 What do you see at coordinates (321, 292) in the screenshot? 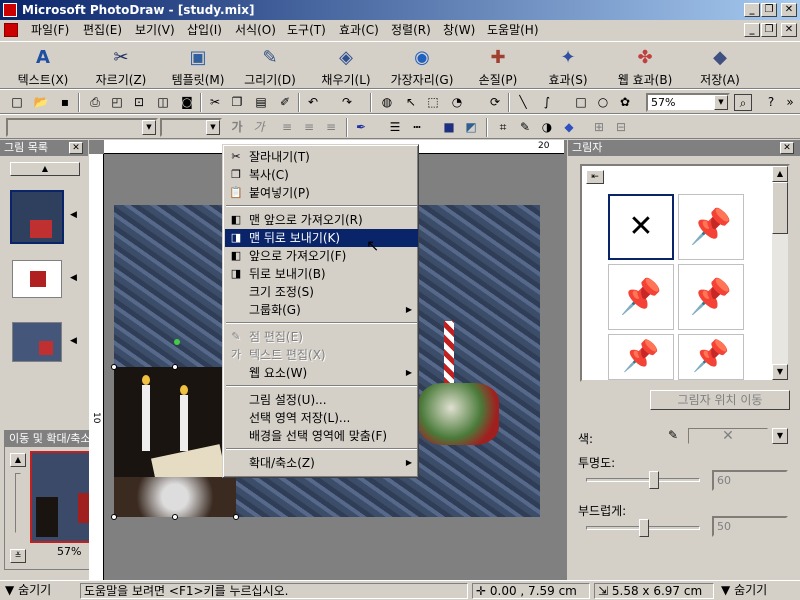
I see `menu-resize: 크기 조정(S)` at bounding box center [321, 292].